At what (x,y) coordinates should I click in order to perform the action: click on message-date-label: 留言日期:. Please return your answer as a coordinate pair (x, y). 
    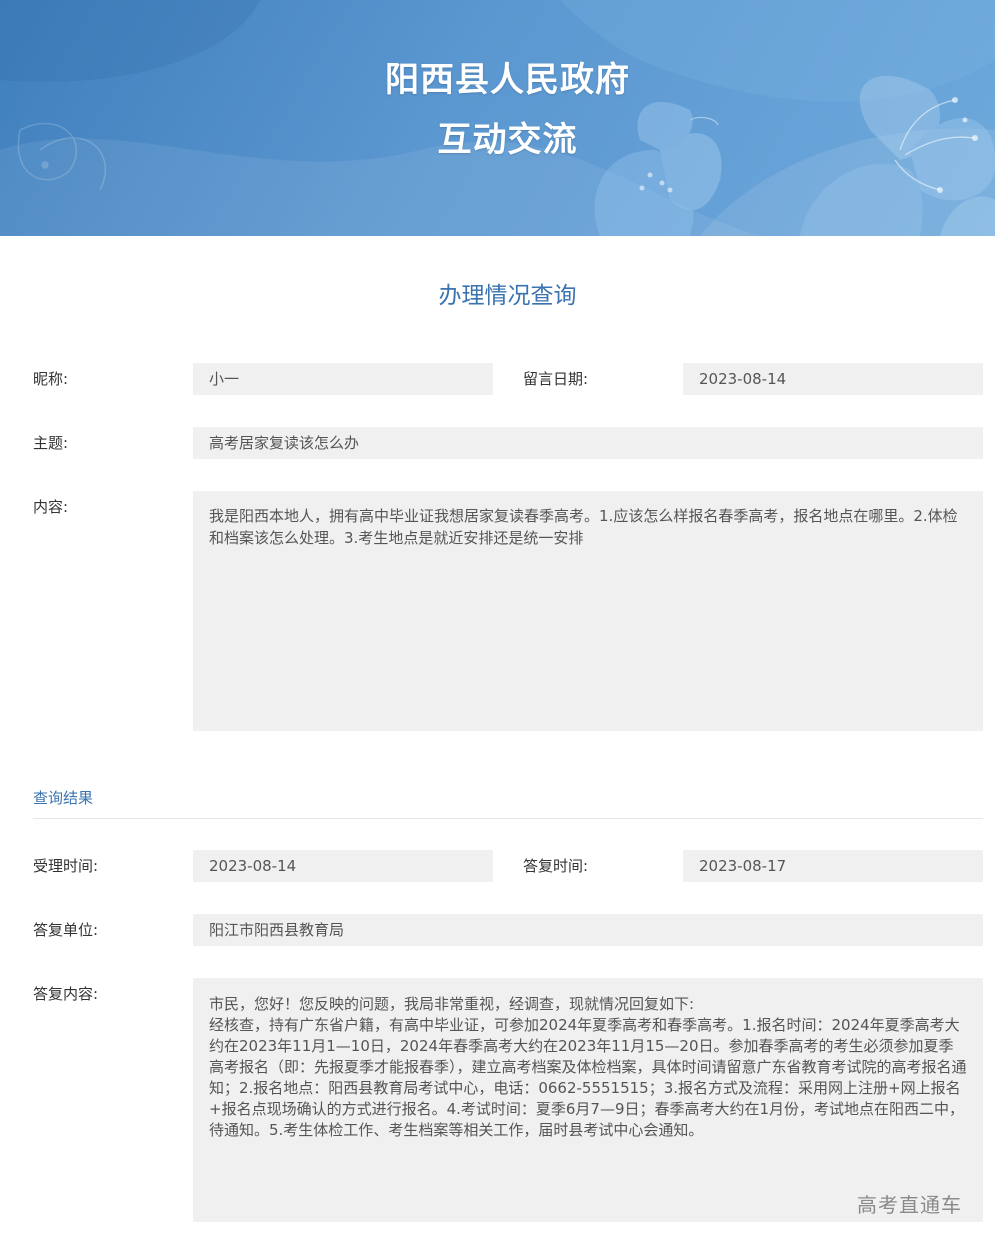
    Looking at the image, I should click on (555, 379).